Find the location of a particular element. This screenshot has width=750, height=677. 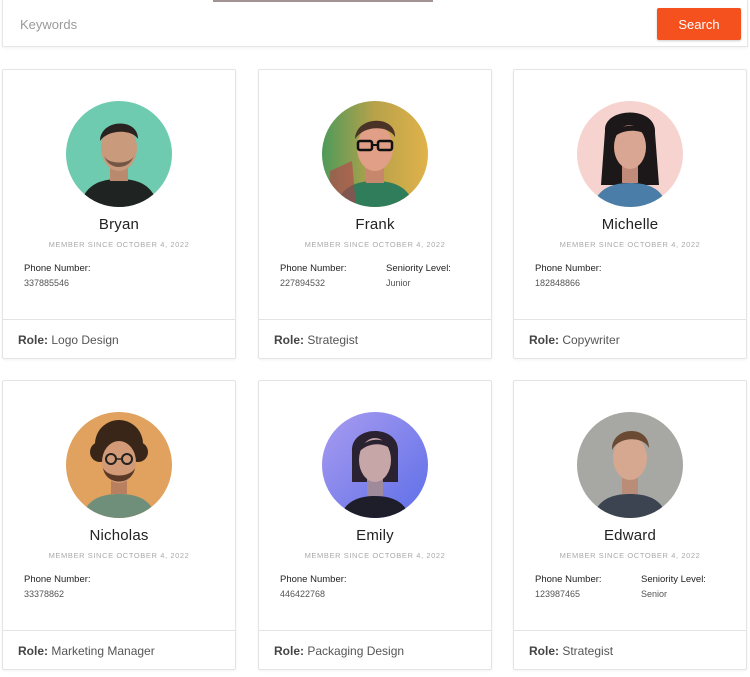

phone-field: Phone Number: 446422768 is located at coordinates (313, 586).